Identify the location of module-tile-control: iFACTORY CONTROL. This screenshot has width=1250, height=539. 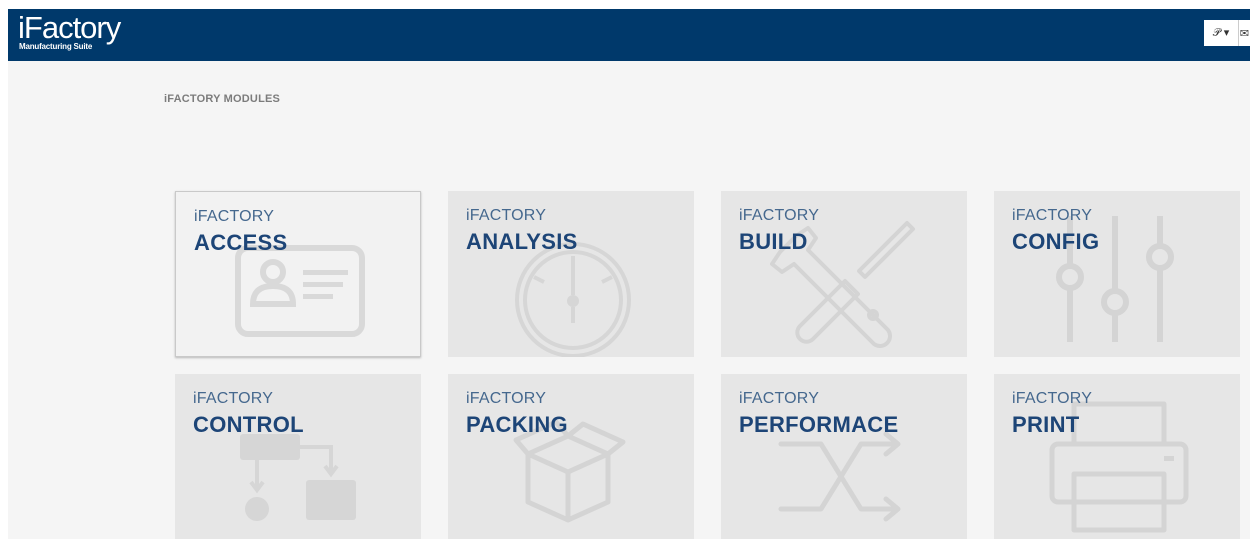
(298, 456).